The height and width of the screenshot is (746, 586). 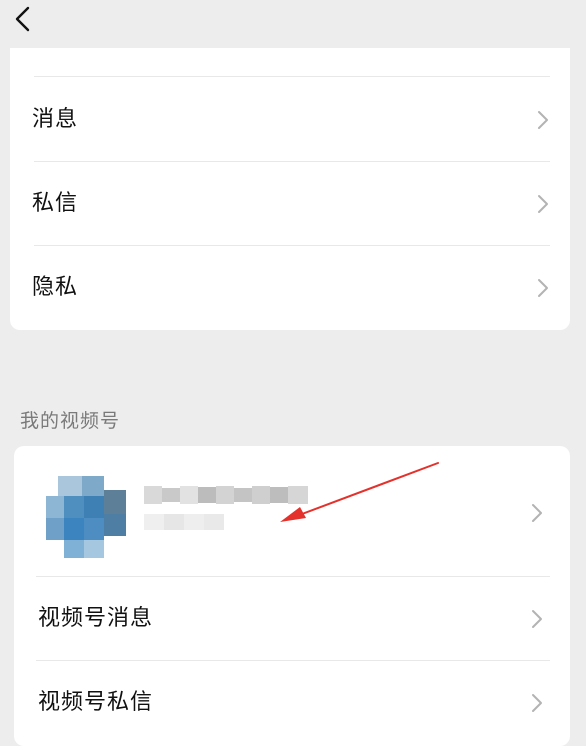 What do you see at coordinates (290, 288) in the screenshot?
I see `menu-item-privacy: 隐私` at bounding box center [290, 288].